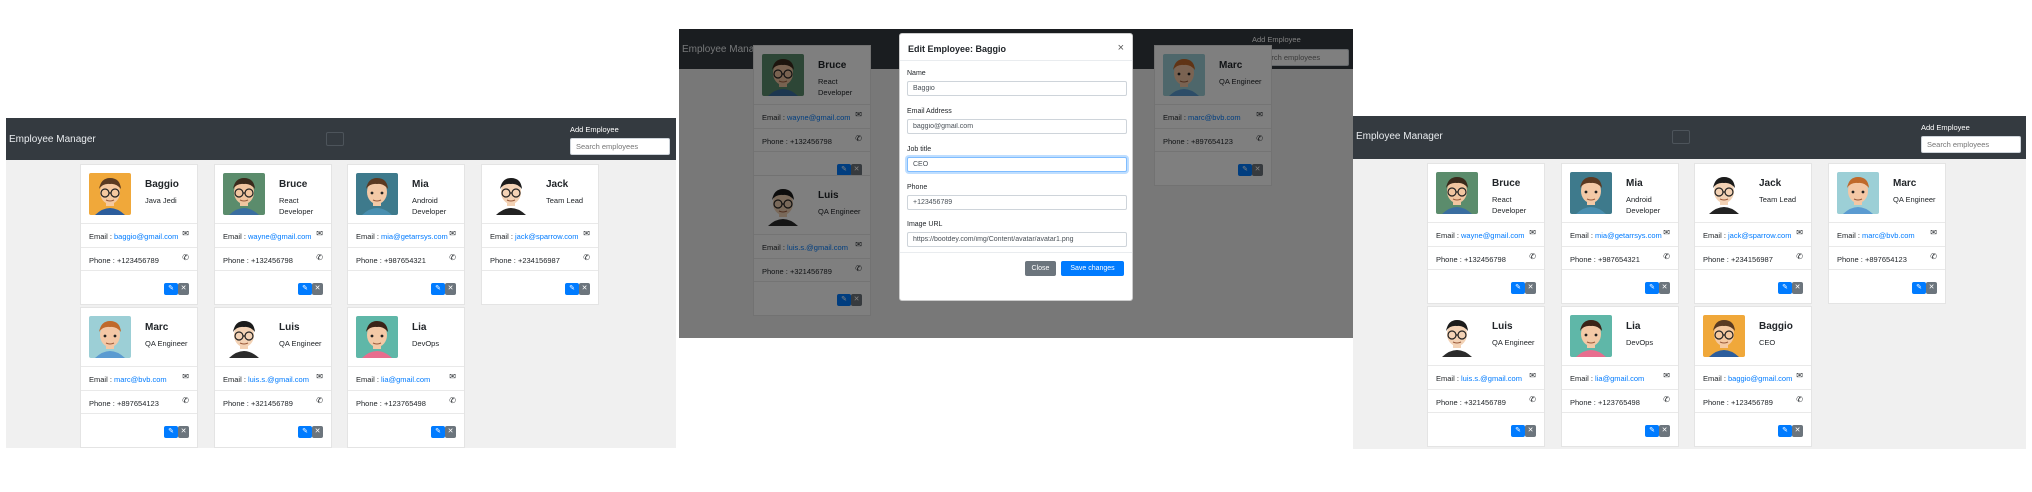 This screenshot has width=2032, height=492. Describe the element at coordinates (1040, 268) in the screenshot. I see `close-button: Close` at that location.